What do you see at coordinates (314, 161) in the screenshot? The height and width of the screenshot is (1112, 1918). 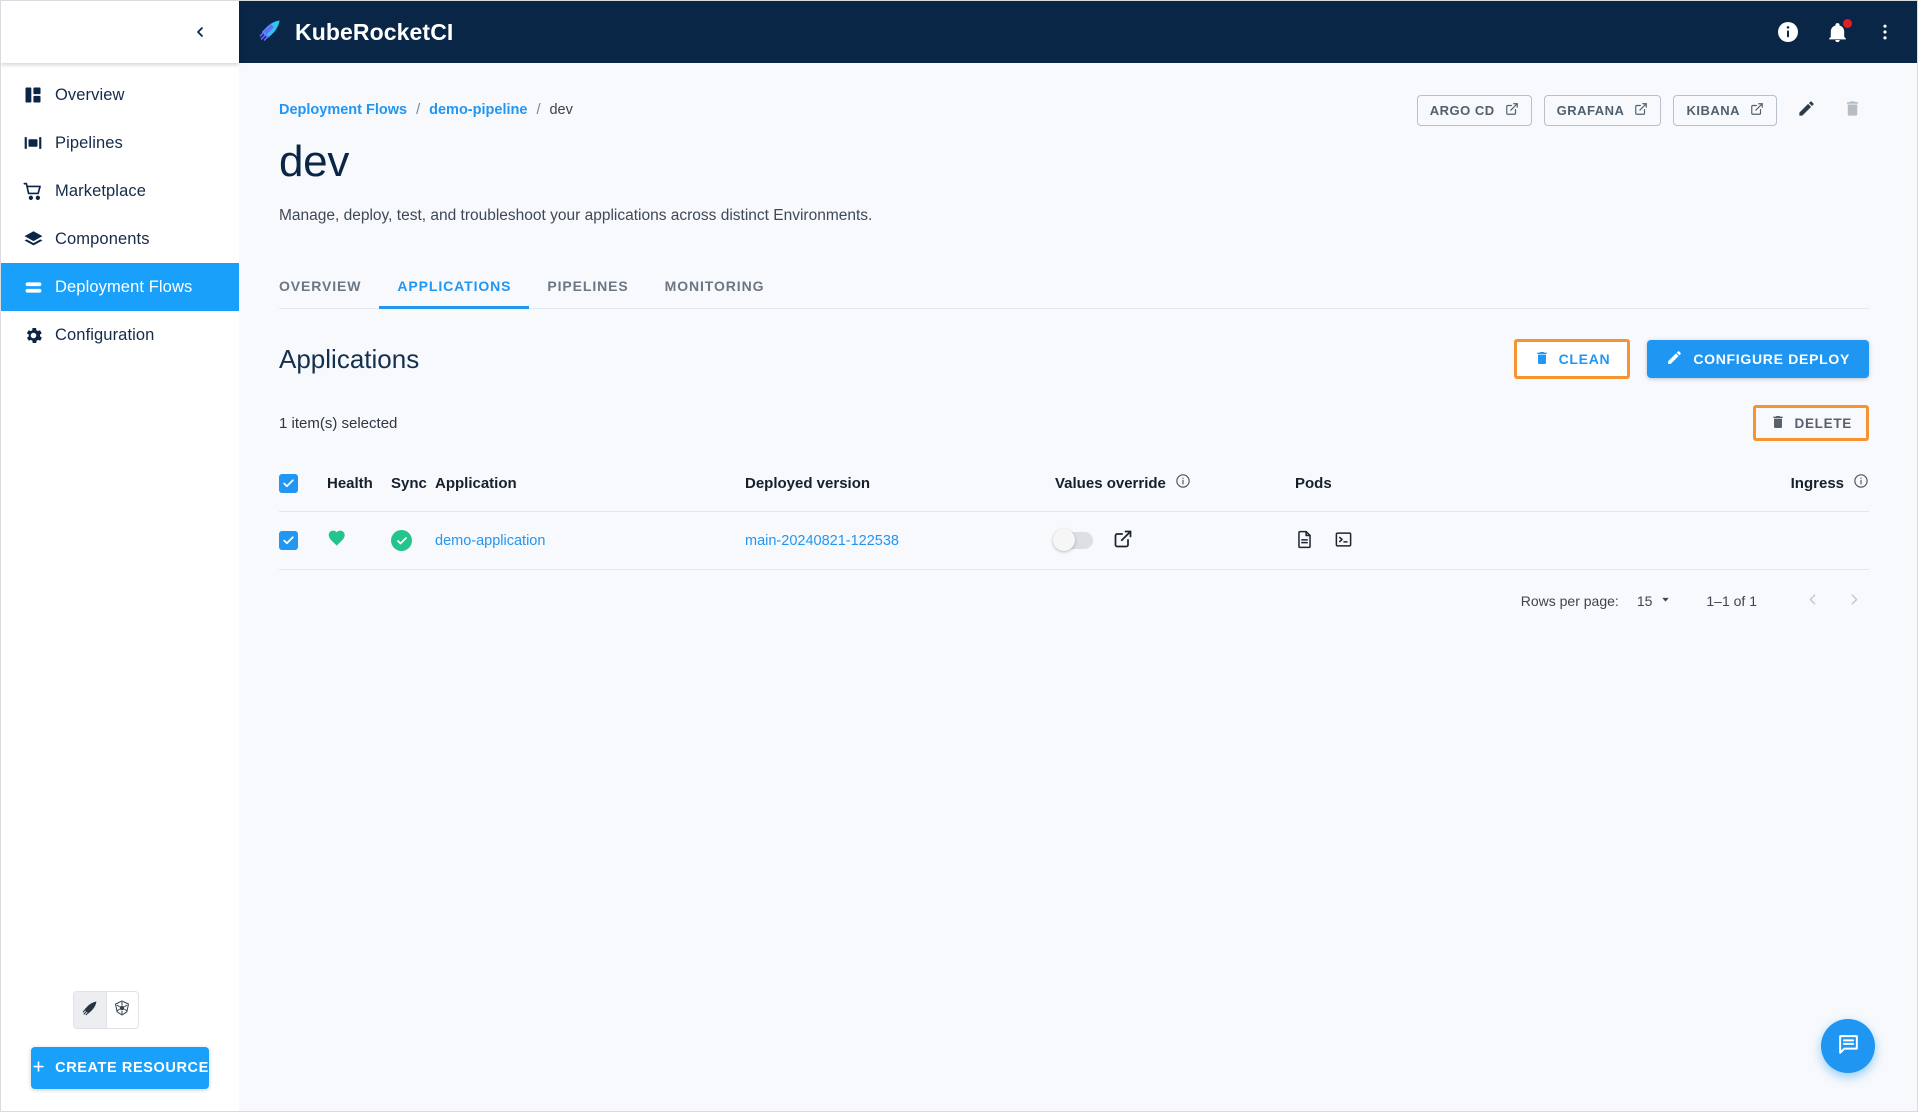 I see `page-title: dev` at bounding box center [314, 161].